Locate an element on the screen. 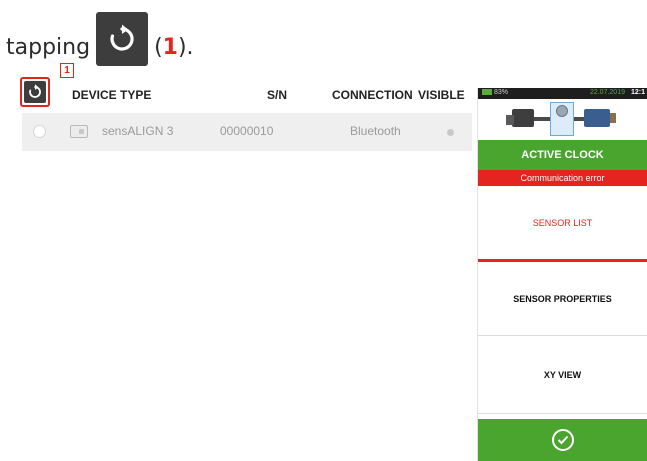 This screenshot has height=461, width=647. confirm-button is located at coordinates (562, 440).